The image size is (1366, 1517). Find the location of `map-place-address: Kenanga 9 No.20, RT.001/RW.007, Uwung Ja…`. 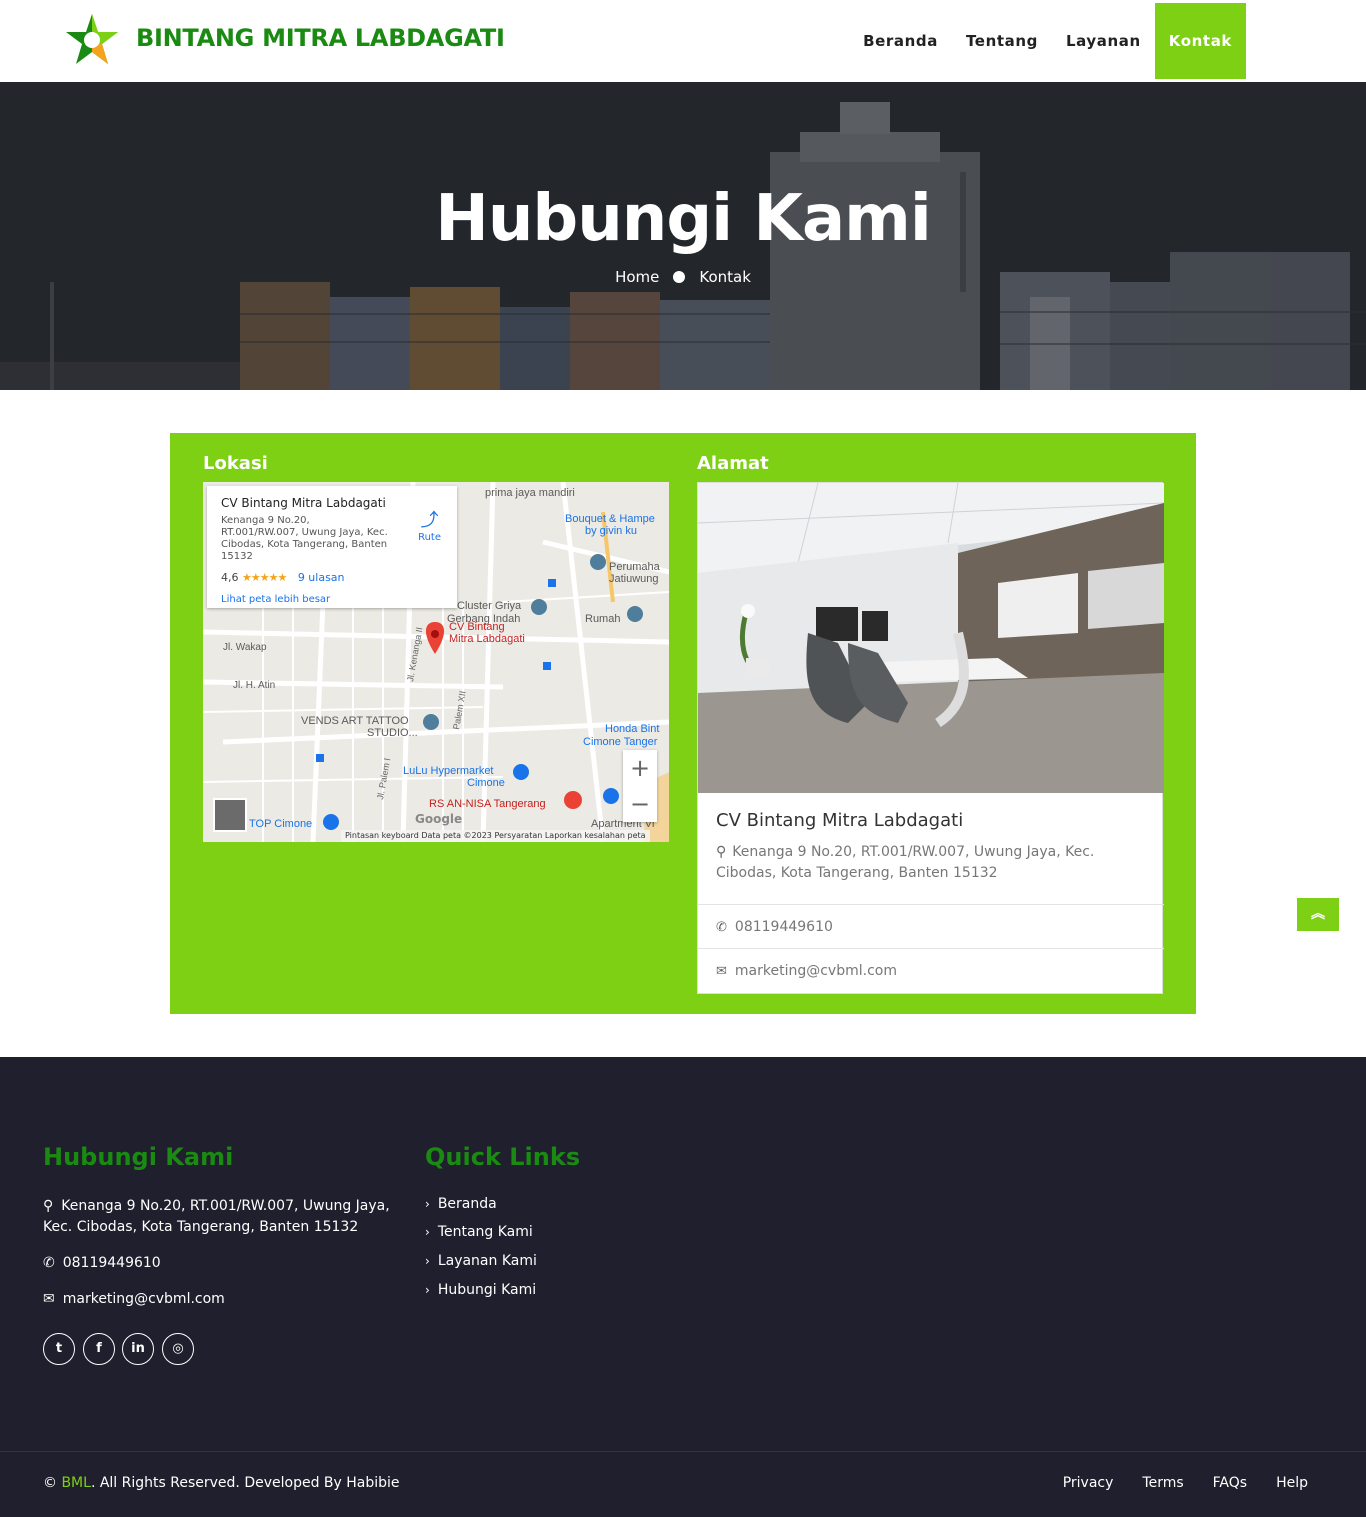

map-place-address: Kenanga 9 No.20, RT.001/RW.007, Uwung Ja… is located at coordinates (304, 538).